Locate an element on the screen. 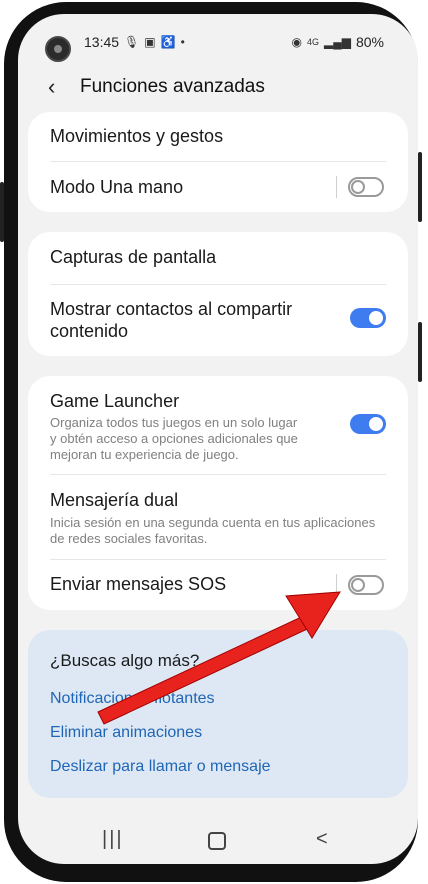 This screenshot has height=884, width=428. row-label: Modo Una mano is located at coordinates (117, 187).